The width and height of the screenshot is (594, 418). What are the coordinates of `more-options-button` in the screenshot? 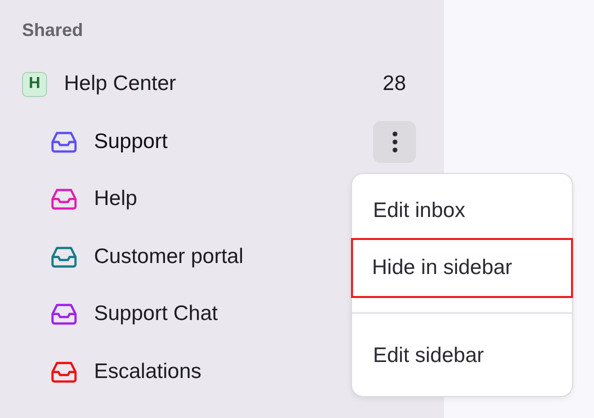 It's located at (394, 141).